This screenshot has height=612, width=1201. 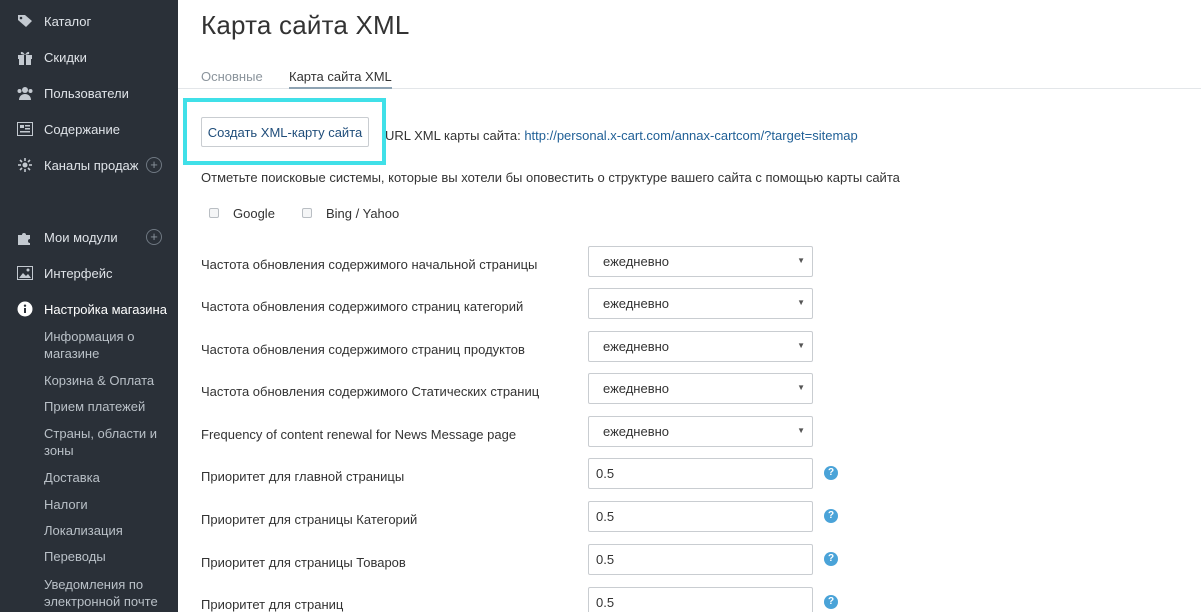 What do you see at coordinates (154, 165) in the screenshot?
I see `add-channel-button: +` at bounding box center [154, 165].